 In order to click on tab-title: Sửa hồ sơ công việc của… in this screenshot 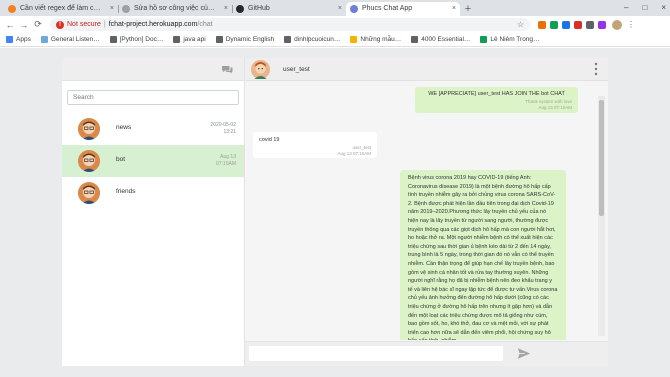, I will do `click(176, 8)`.